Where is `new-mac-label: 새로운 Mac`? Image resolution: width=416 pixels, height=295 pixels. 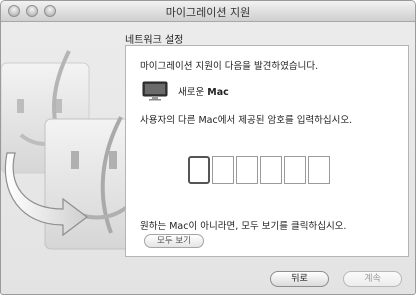
new-mac-label: 새로운 Mac is located at coordinates (203, 92).